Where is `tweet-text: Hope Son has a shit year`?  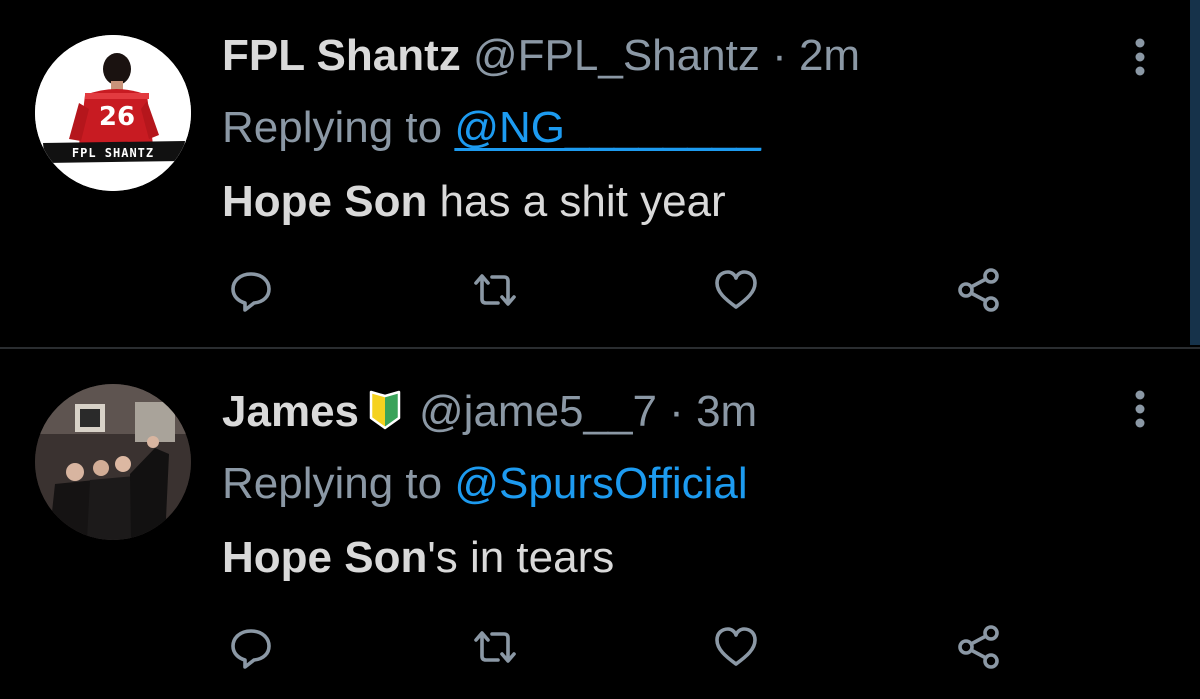
tweet-text: Hope Son has a shit year is located at coordinates (474, 202).